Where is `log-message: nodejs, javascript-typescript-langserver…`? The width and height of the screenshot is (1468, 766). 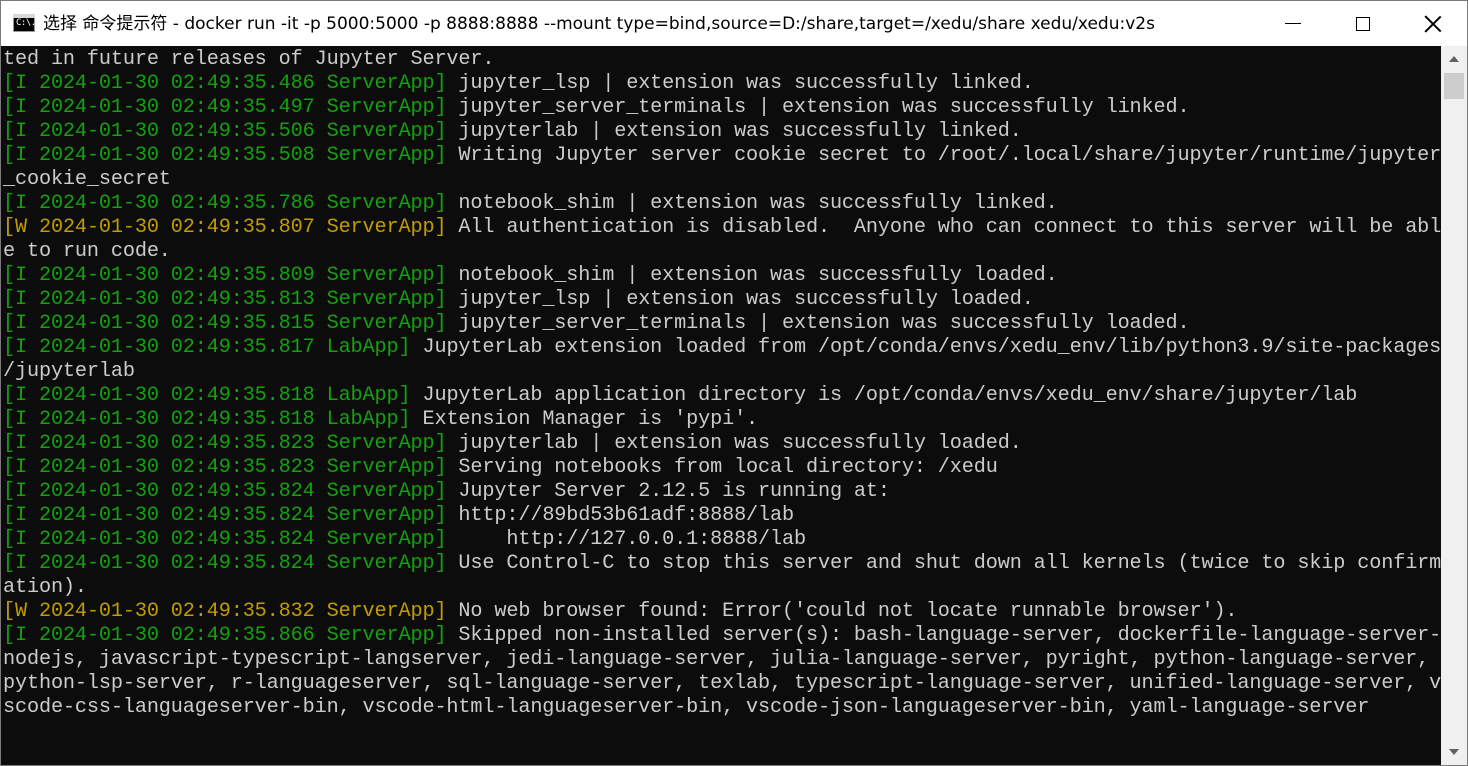
log-message: nodejs, javascript-typescript-langserver… is located at coordinates (716, 659).